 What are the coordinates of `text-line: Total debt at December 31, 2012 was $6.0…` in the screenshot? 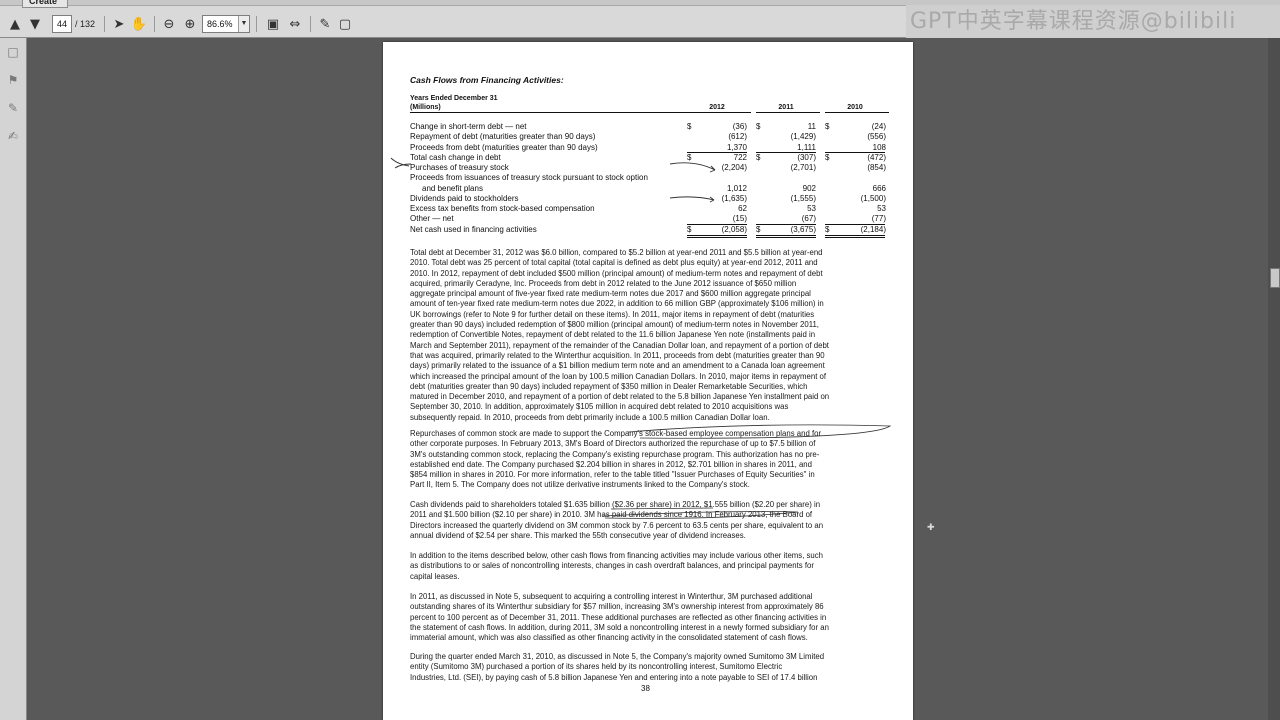 It's located at (616, 252).